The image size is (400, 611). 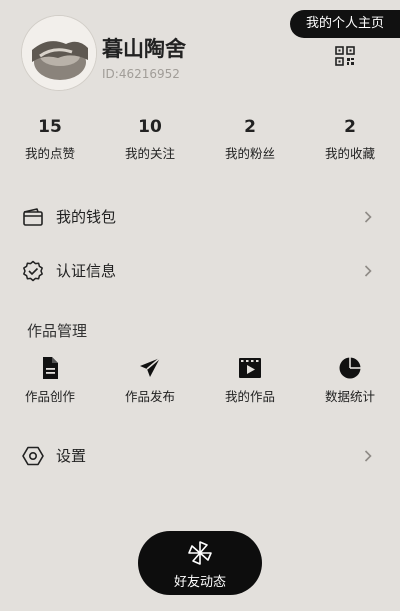 I want to click on stat-likes: 15 我的点赞, so click(x=50, y=142).